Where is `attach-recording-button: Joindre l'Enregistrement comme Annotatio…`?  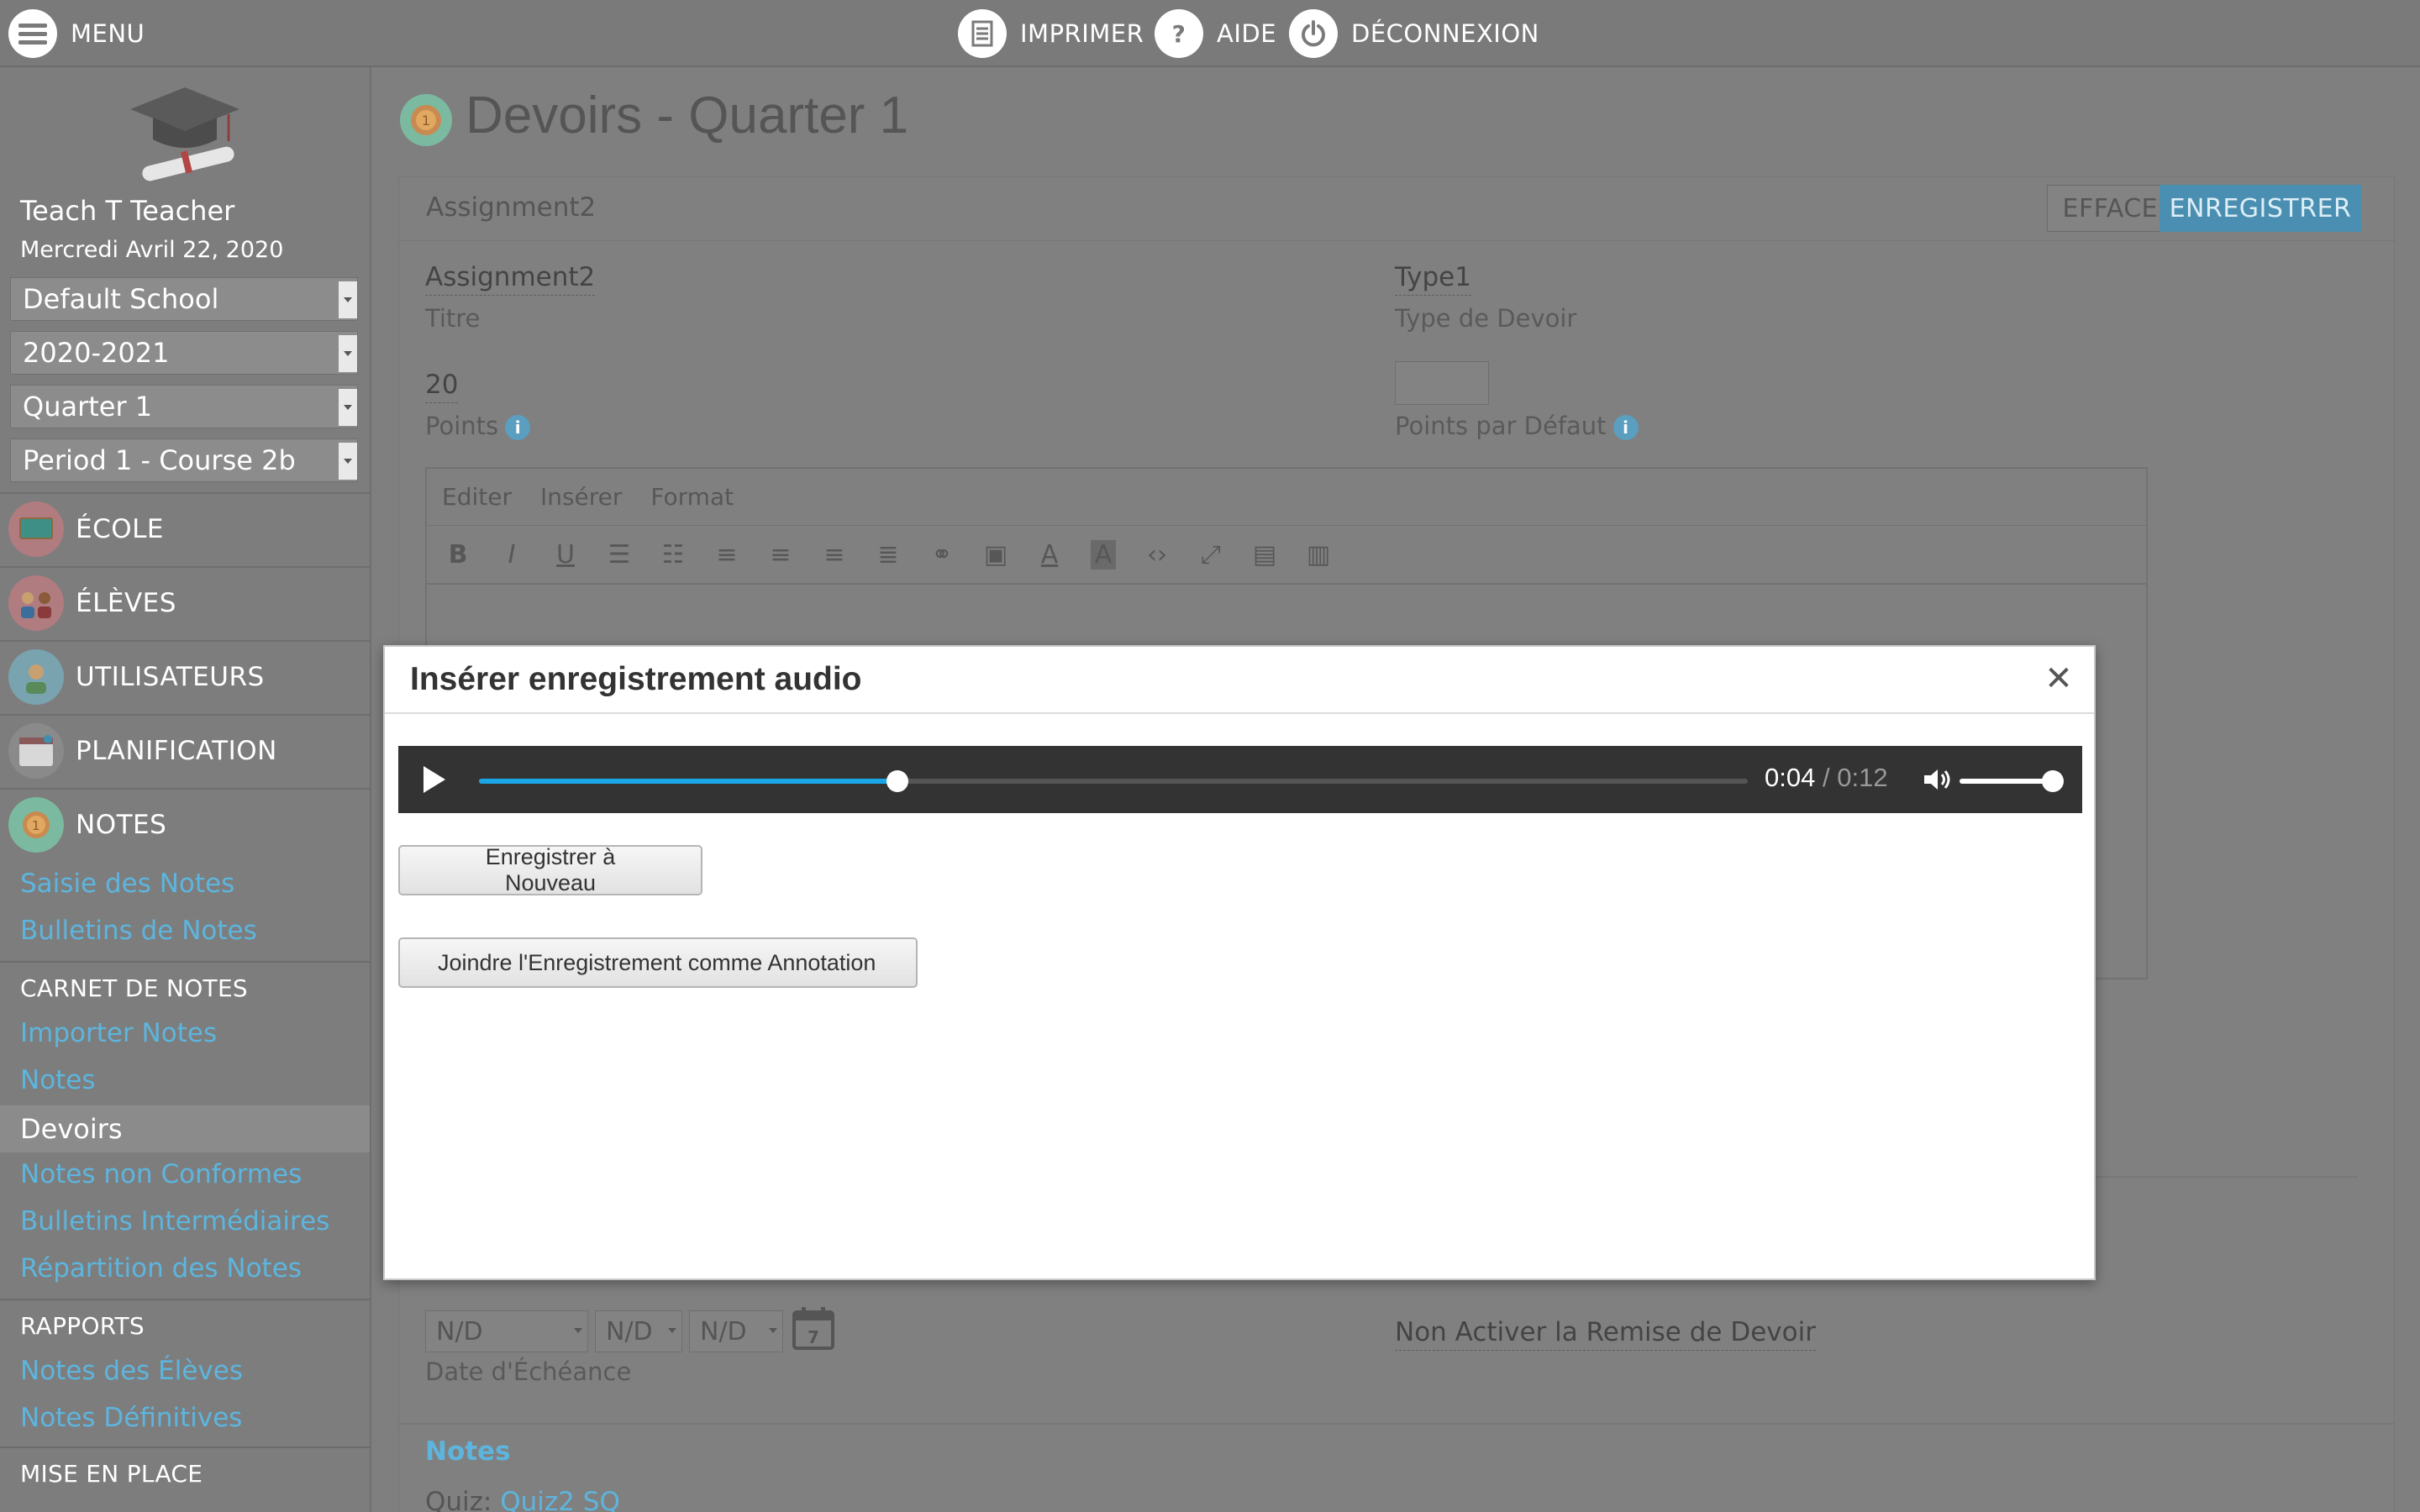
attach-recording-button: Joindre l'Enregistrement comme Annotatio… is located at coordinates (658, 962).